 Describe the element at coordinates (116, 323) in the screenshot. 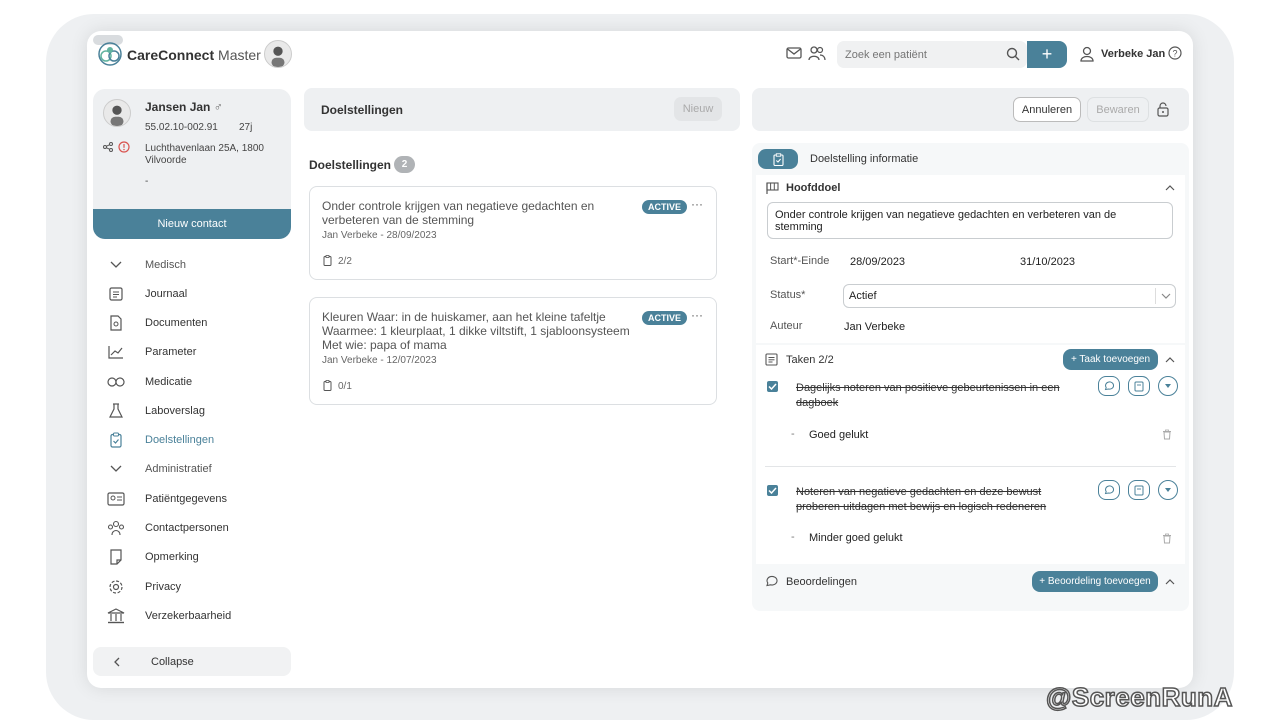

I see `document-icon` at that location.